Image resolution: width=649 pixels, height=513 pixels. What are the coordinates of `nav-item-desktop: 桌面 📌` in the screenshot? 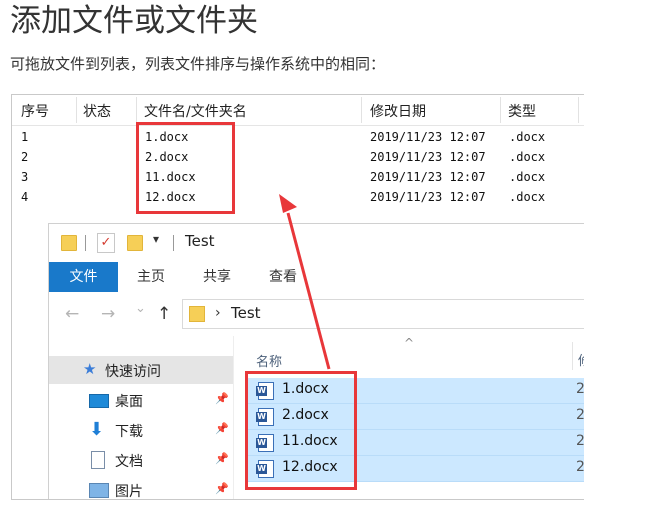 It's located at (141, 400).